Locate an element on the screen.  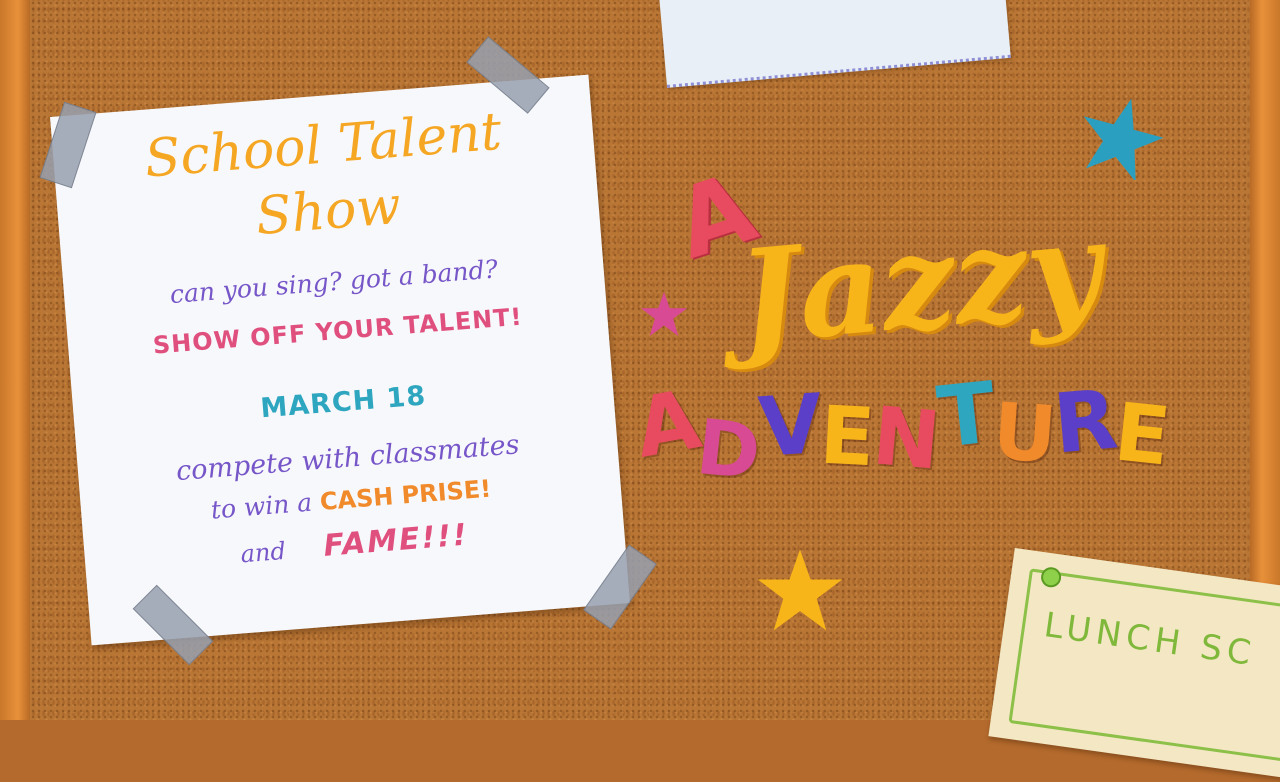
title-adventure-letter: T is located at coordinates (966, 415).